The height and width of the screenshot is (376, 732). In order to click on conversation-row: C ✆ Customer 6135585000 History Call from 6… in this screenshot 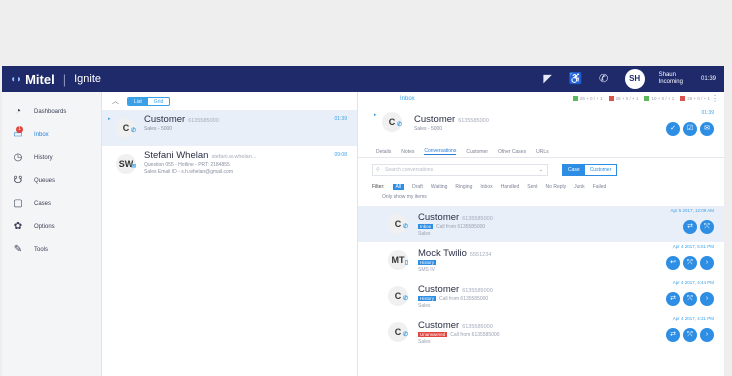, I will do `click(541, 296)`.